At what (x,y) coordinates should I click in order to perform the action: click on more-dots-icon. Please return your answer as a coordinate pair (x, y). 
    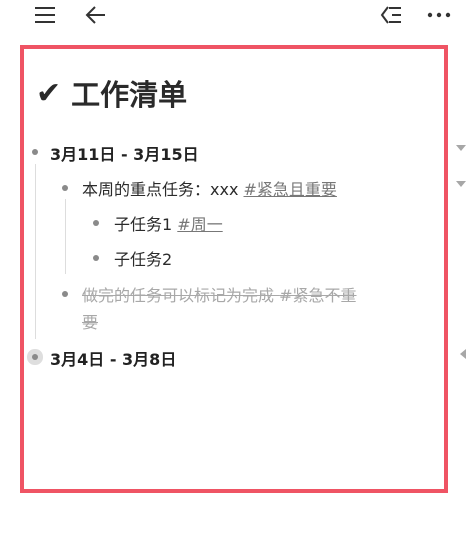
    Looking at the image, I should click on (439, 15).